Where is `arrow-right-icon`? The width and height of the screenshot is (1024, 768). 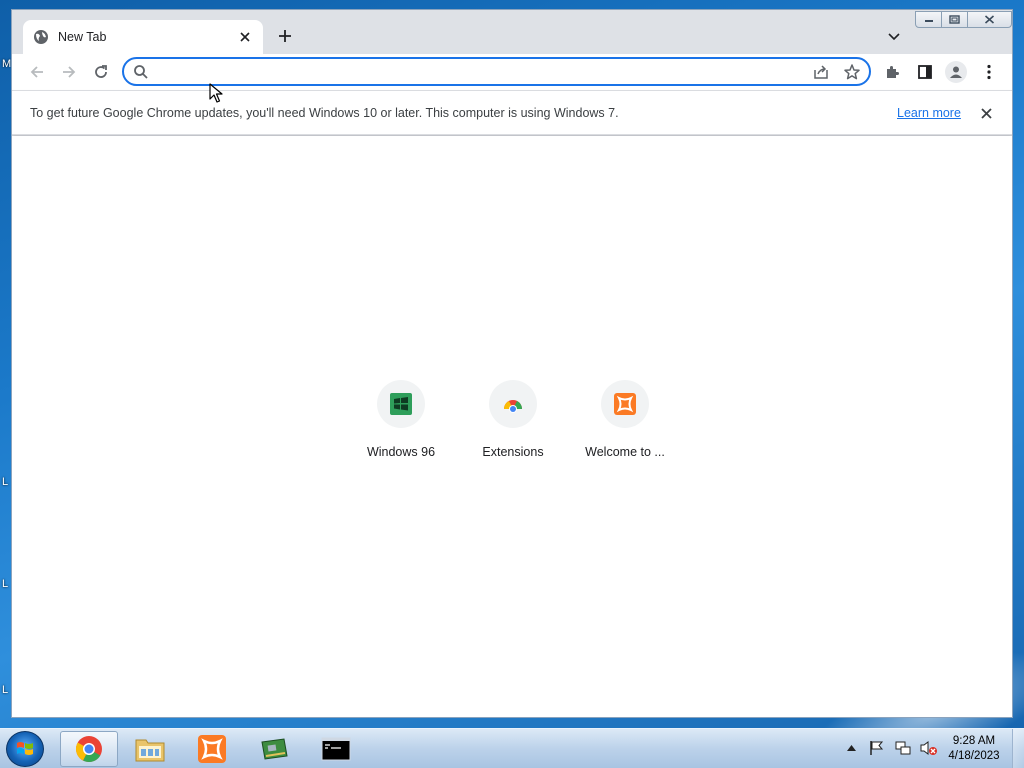
arrow-right-icon is located at coordinates (69, 72).